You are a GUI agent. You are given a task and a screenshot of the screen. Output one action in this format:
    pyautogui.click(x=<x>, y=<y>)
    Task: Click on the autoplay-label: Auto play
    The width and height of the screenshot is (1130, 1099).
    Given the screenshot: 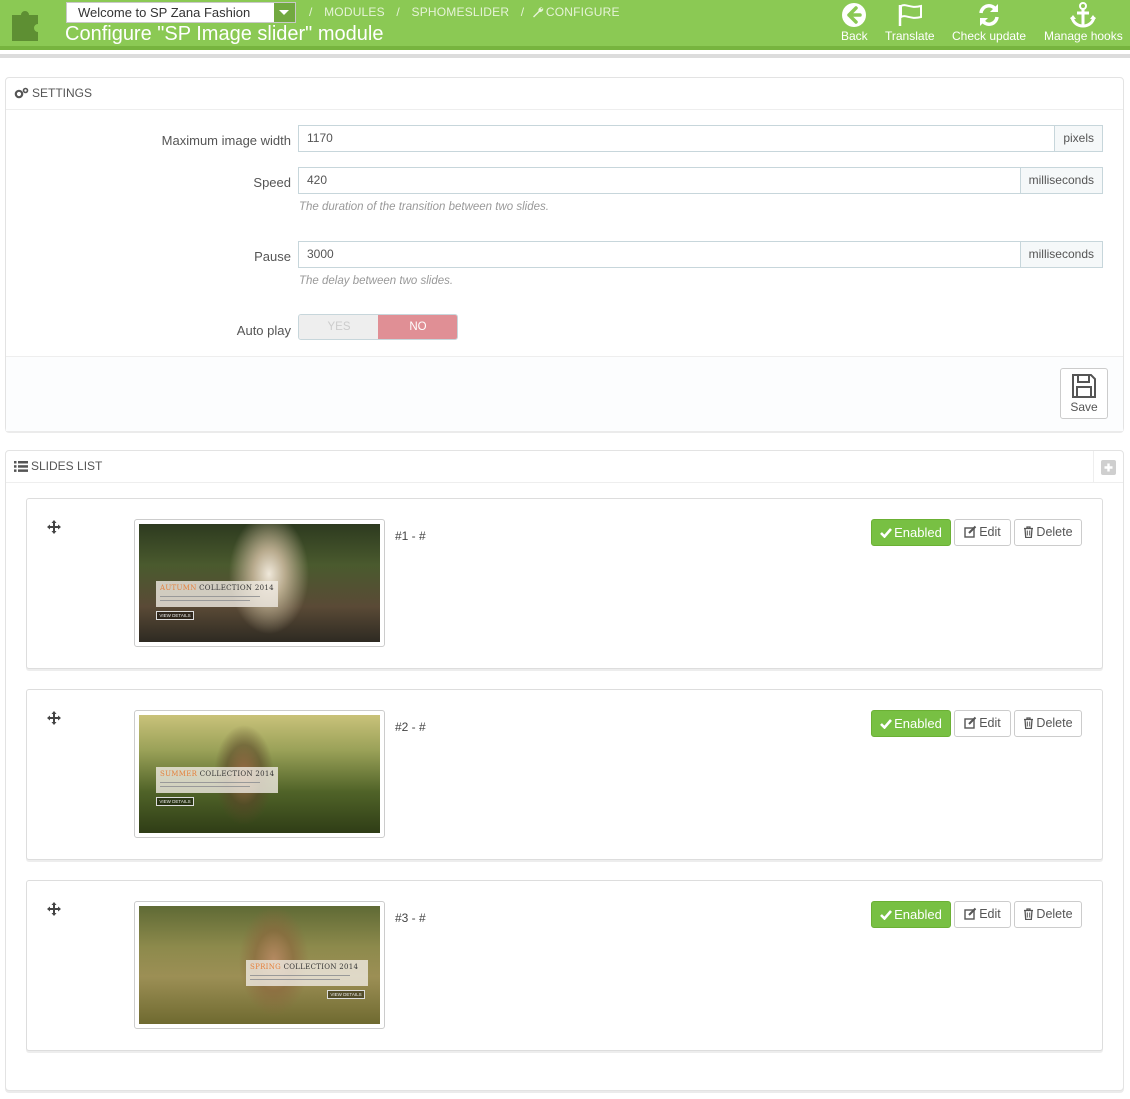 What is the action you would take?
    pyautogui.click(x=263, y=330)
    